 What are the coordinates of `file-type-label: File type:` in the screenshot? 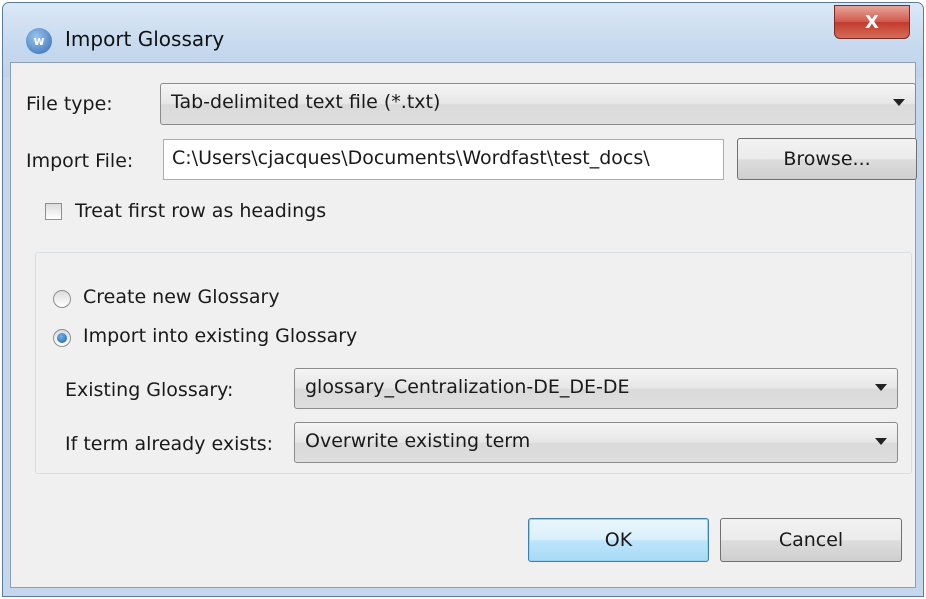 It's located at (69, 104).